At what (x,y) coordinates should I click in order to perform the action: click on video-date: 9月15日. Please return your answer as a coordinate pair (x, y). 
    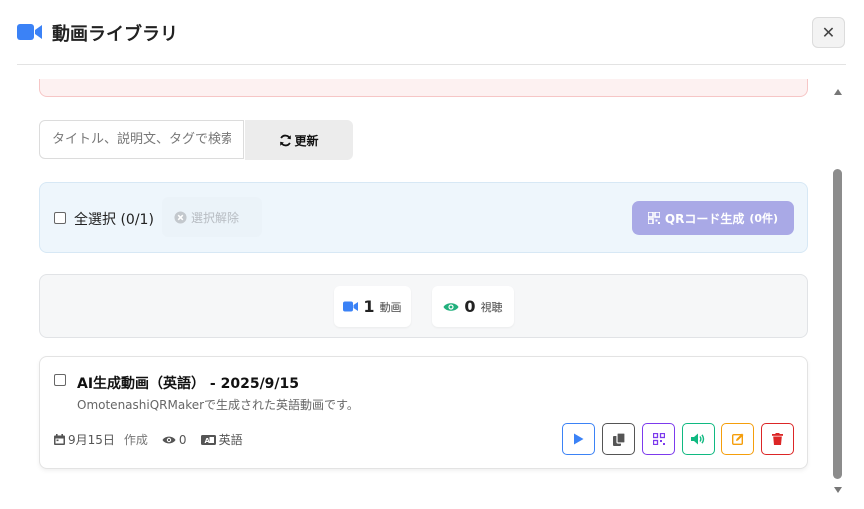
    Looking at the image, I should click on (91, 440).